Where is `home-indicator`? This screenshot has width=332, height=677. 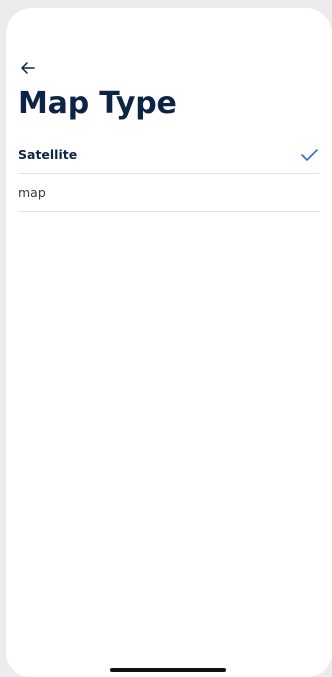 home-indicator is located at coordinates (168, 670).